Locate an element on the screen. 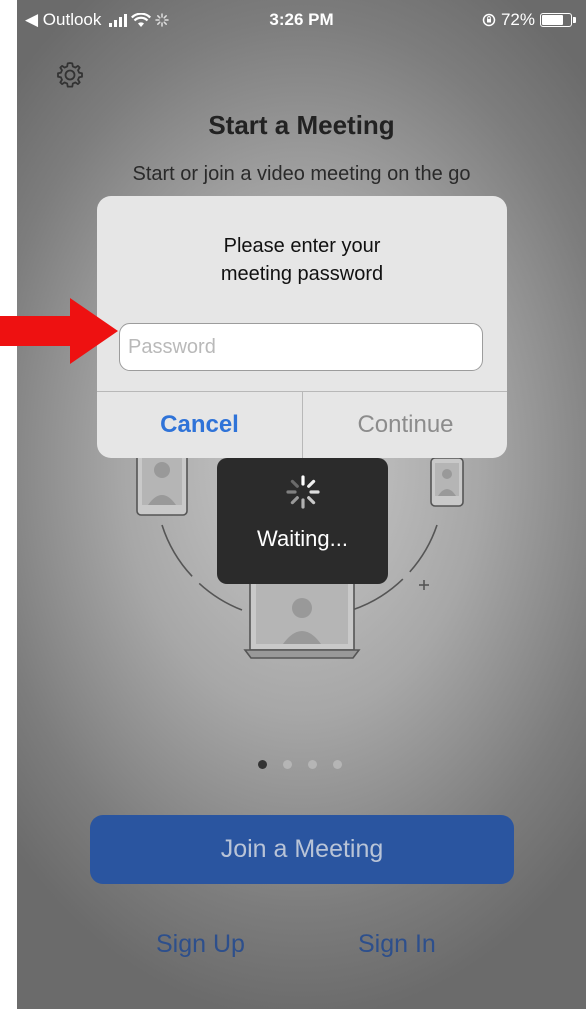 Image resolution: width=586 pixels, height=1009 pixels. join-meeting-button: Join a Meeting is located at coordinates (302, 849).